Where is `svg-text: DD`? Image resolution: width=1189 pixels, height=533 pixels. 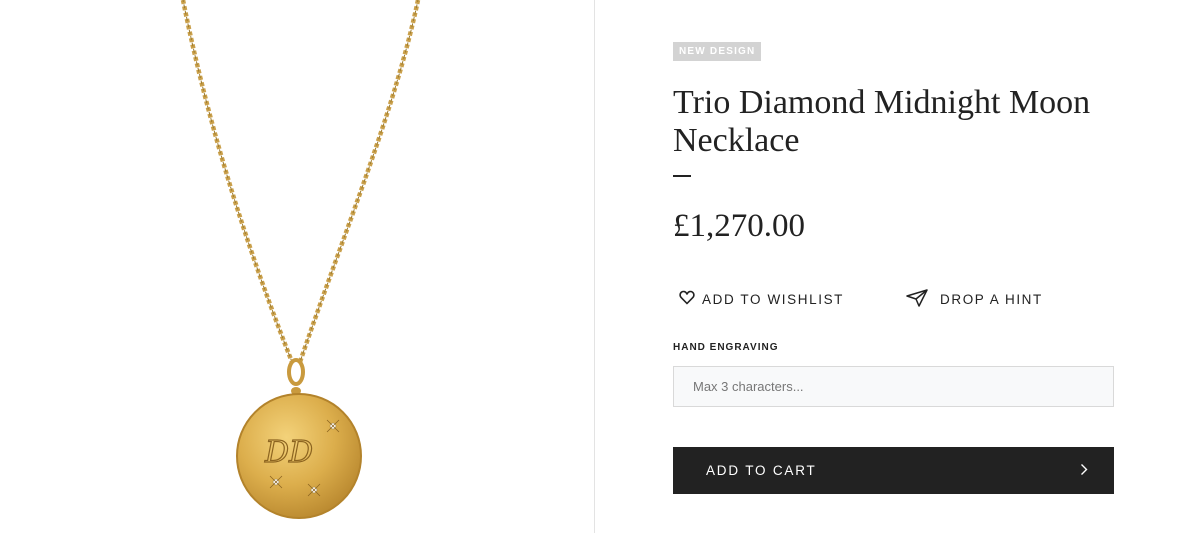 svg-text: DD is located at coordinates (288, 452).